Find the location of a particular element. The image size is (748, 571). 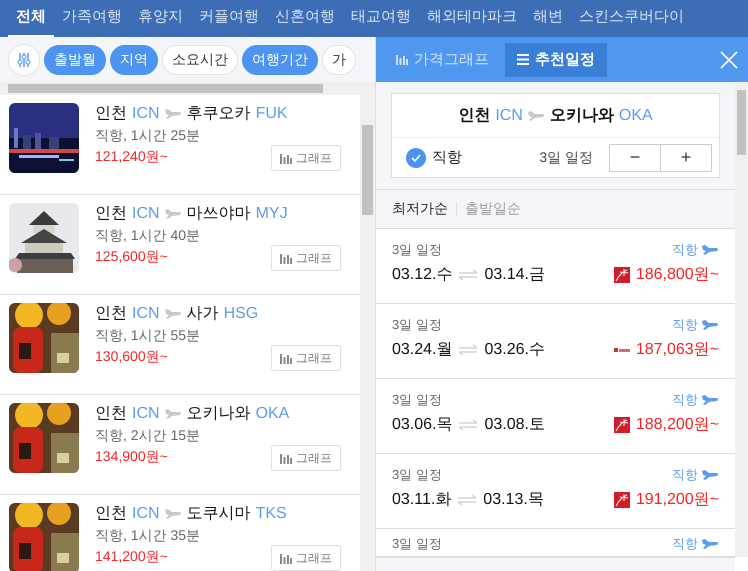

airport-code: TKS is located at coordinates (271, 513).